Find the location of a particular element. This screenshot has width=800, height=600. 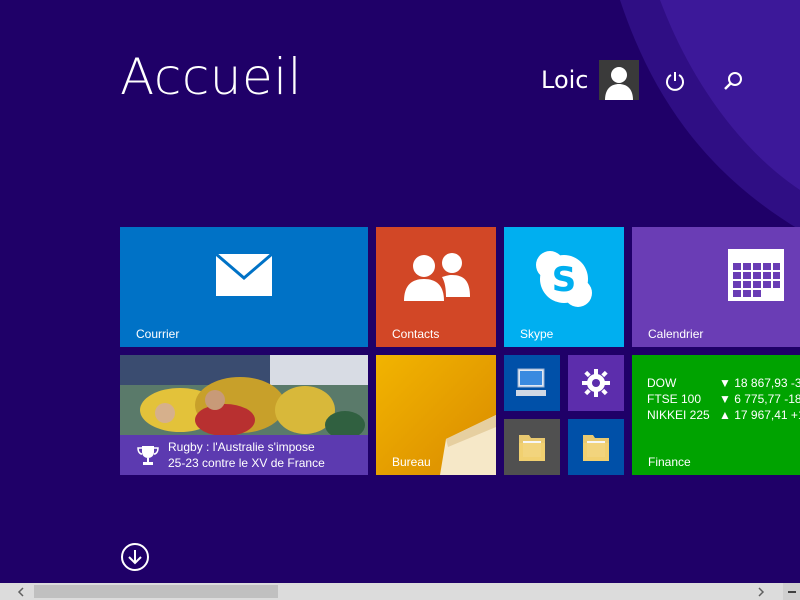

horizontal-scrollbar is located at coordinates (400, 591).